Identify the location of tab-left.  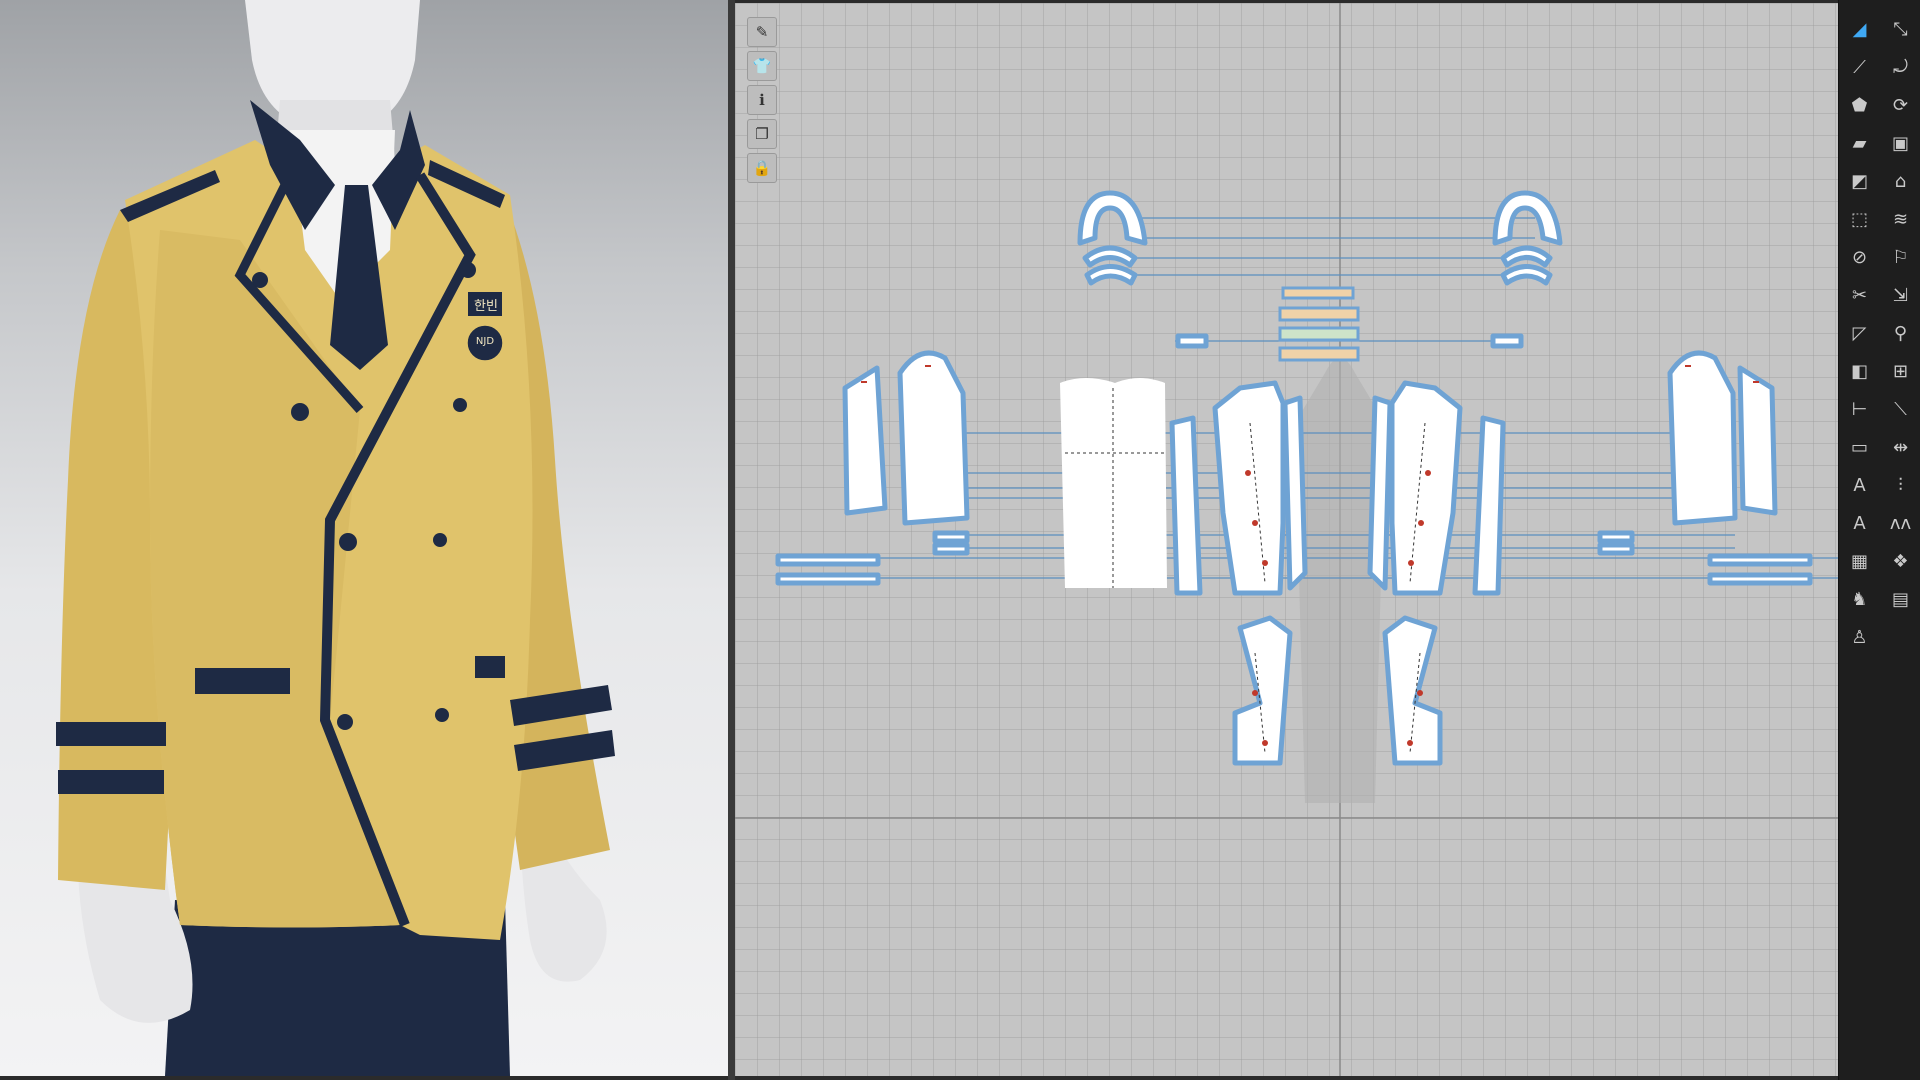
(1192, 341).